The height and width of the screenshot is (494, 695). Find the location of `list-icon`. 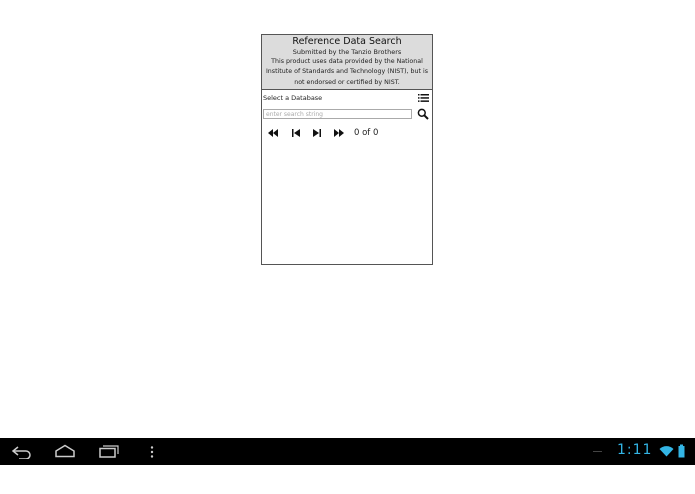

list-icon is located at coordinates (423, 98).